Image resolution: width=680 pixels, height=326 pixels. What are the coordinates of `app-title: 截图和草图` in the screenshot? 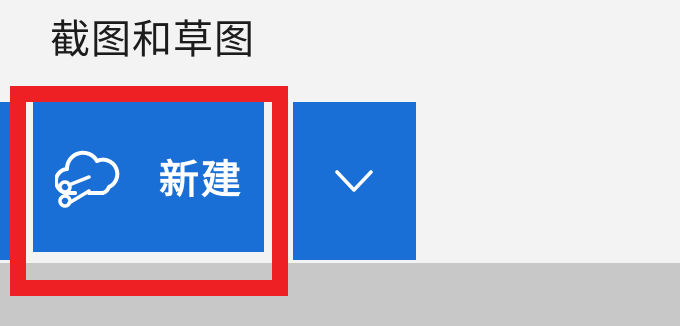 It's located at (152, 40).